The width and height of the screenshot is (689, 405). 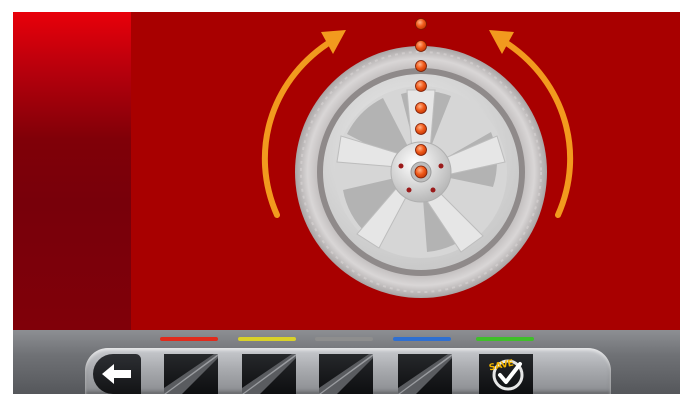 I want to click on indicator-yellow, so click(x=267, y=339).